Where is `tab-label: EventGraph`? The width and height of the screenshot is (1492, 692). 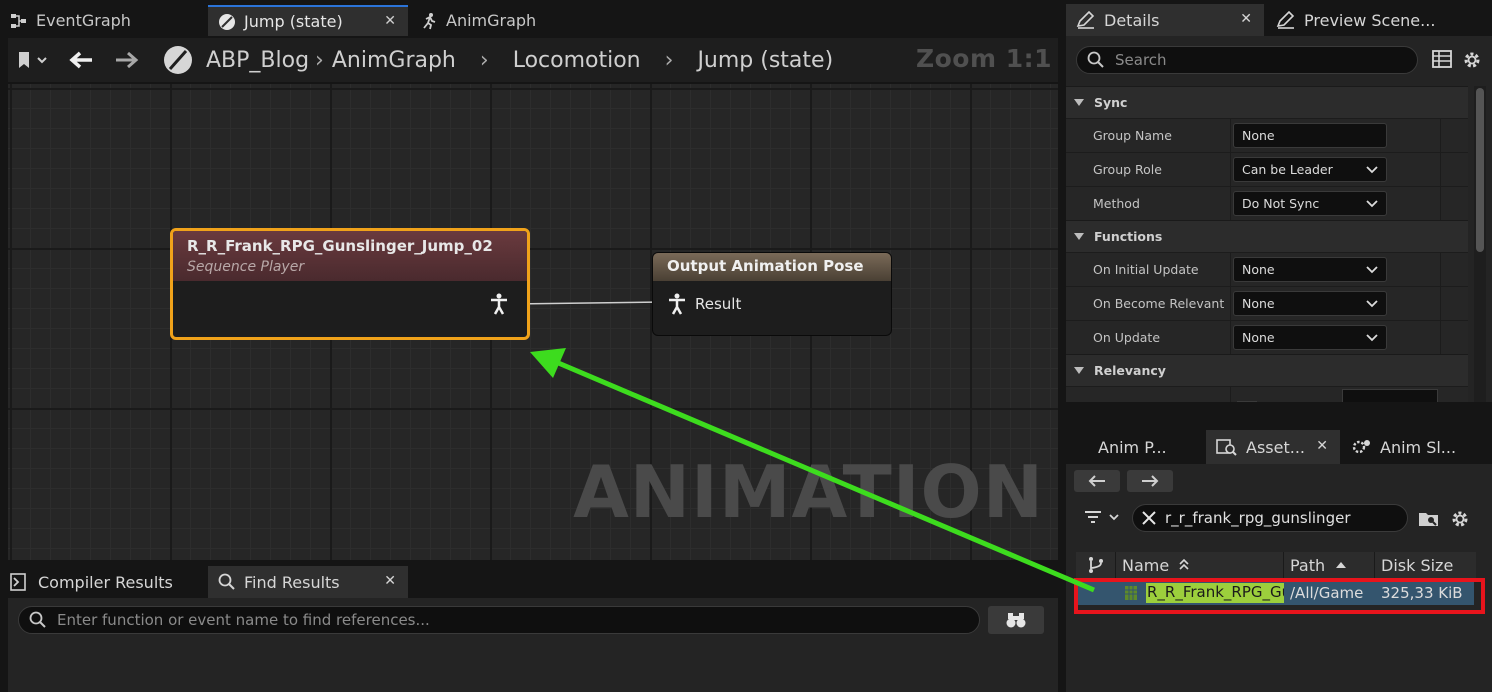 tab-label: EventGraph is located at coordinates (83, 20).